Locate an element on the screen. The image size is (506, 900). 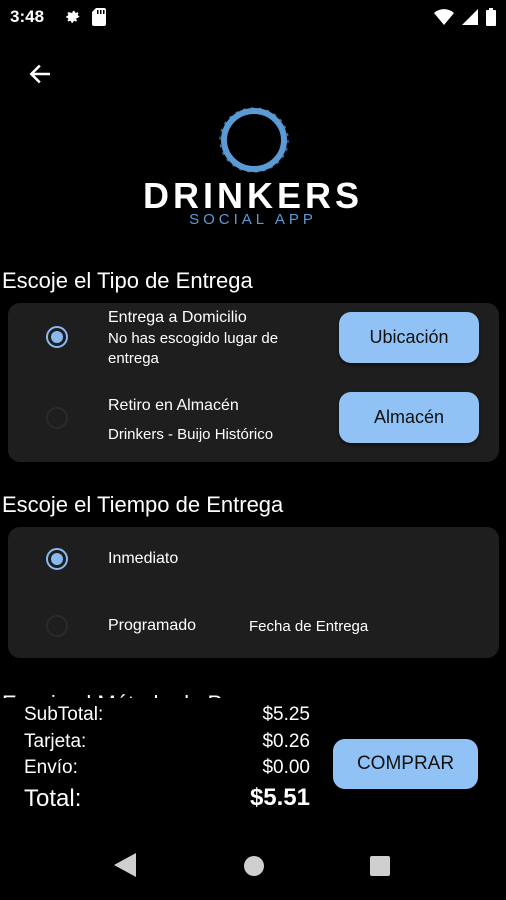
radio-store-pickup is located at coordinates (57, 418).